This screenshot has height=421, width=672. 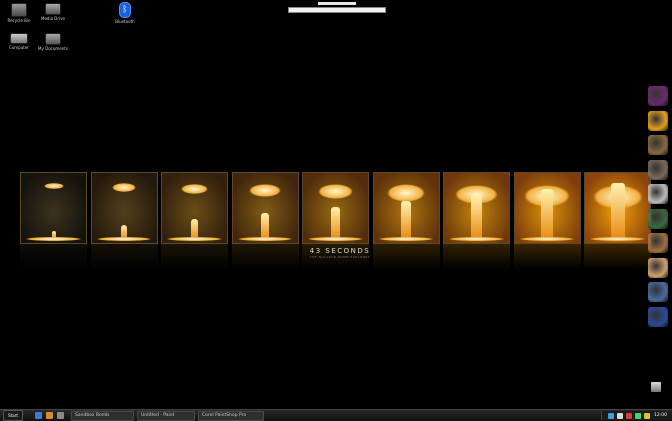 I want to click on media-player-icon, so click(x=49, y=415).